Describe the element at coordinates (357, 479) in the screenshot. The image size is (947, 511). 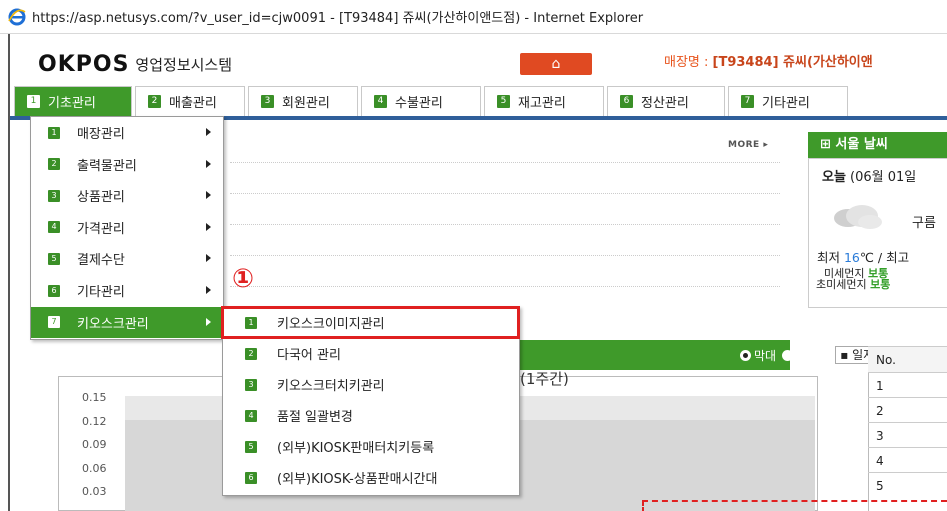
I see `submenu-item-label: (외부)KIOSK-상품판매시간대` at that location.